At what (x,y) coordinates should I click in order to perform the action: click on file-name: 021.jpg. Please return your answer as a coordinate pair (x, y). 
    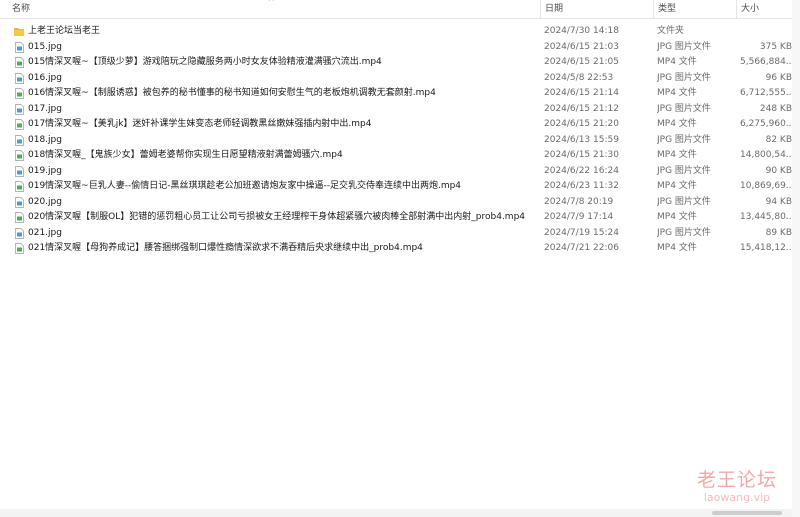
    Looking at the image, I should click on (45, 232).